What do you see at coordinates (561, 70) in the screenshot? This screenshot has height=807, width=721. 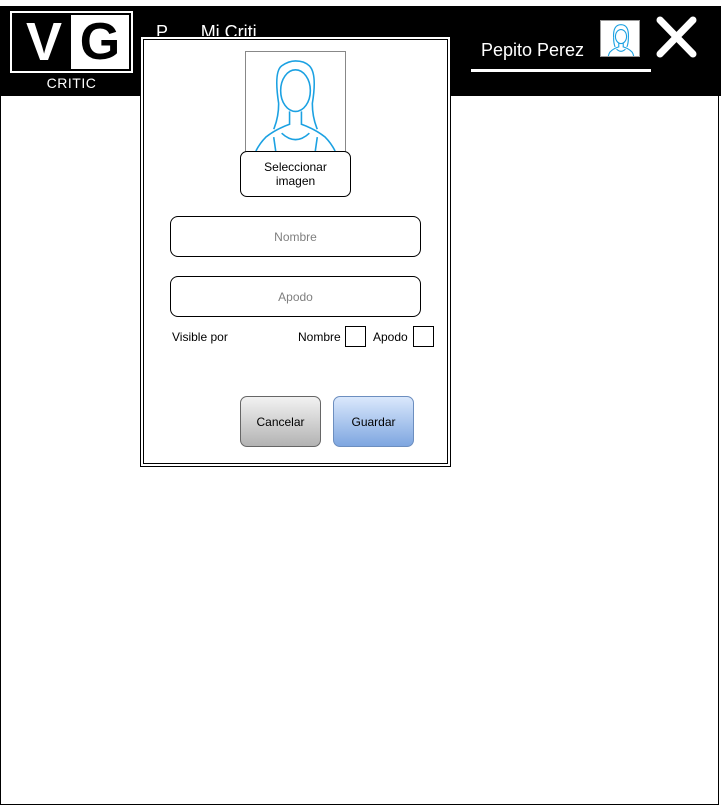 I see `user-name-underline` at bounding box center [561, 70].